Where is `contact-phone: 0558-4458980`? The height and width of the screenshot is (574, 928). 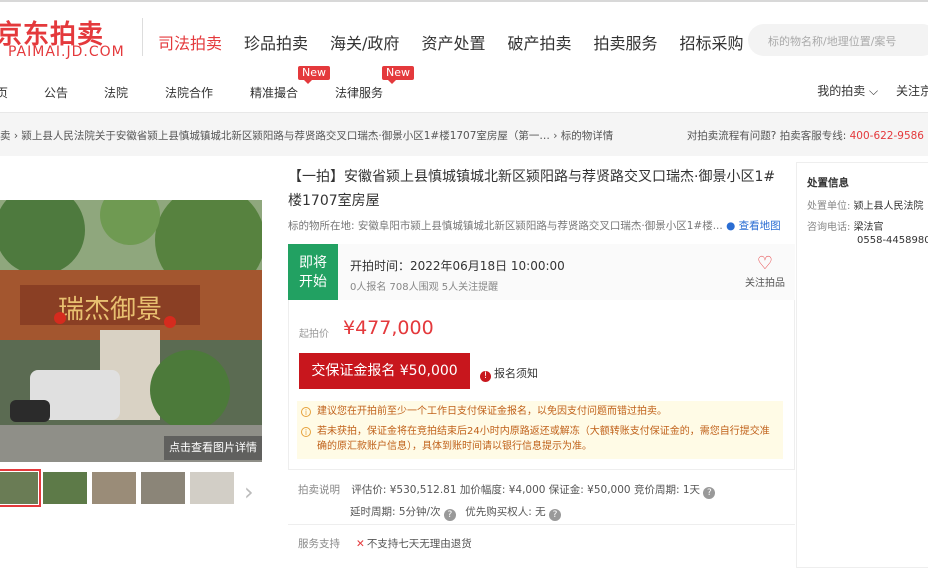 contact-phone: 0558-4458980 is located at coordinates (892, 240).